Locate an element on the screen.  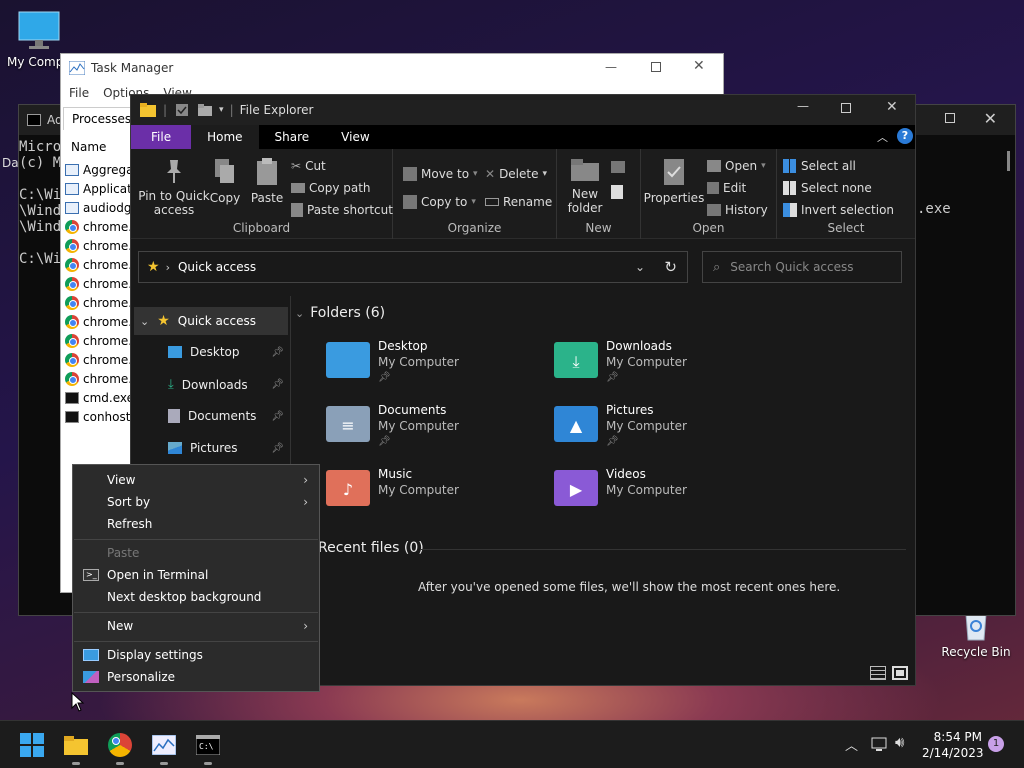
open-label: Open is located at coordinates (741, 166).